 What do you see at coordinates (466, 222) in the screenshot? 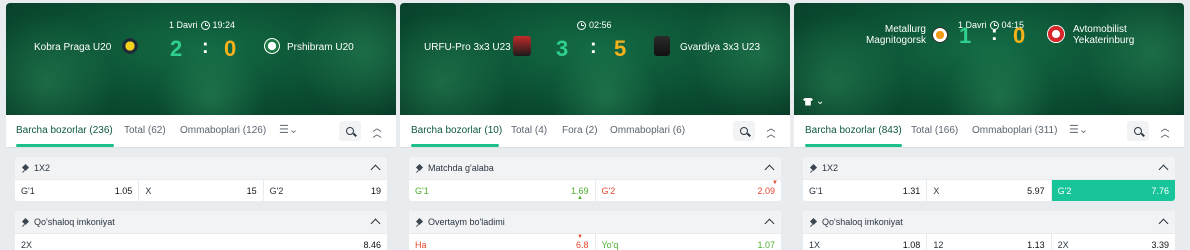
I see `market-title: Overtaym bo'ladimi` at bounding box center [466, 222].